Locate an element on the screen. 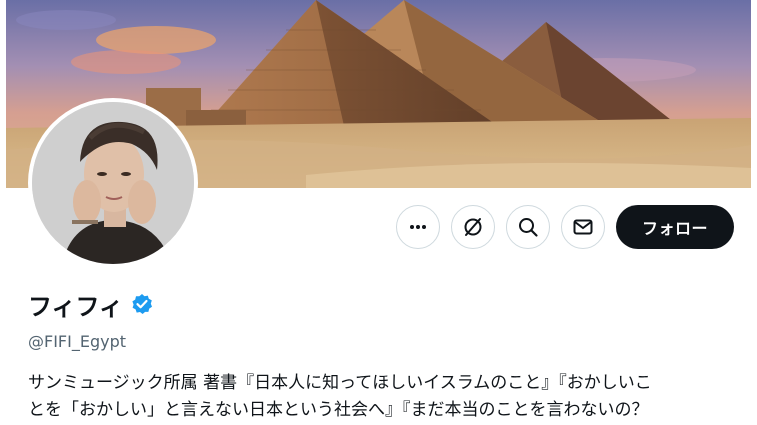  more-button is located at coordinates (418, 227).